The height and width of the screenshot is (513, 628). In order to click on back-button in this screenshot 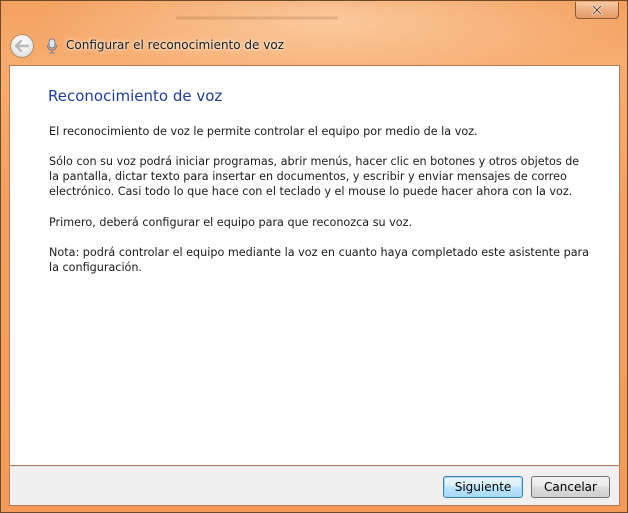, I will do `click(22, 46)`.